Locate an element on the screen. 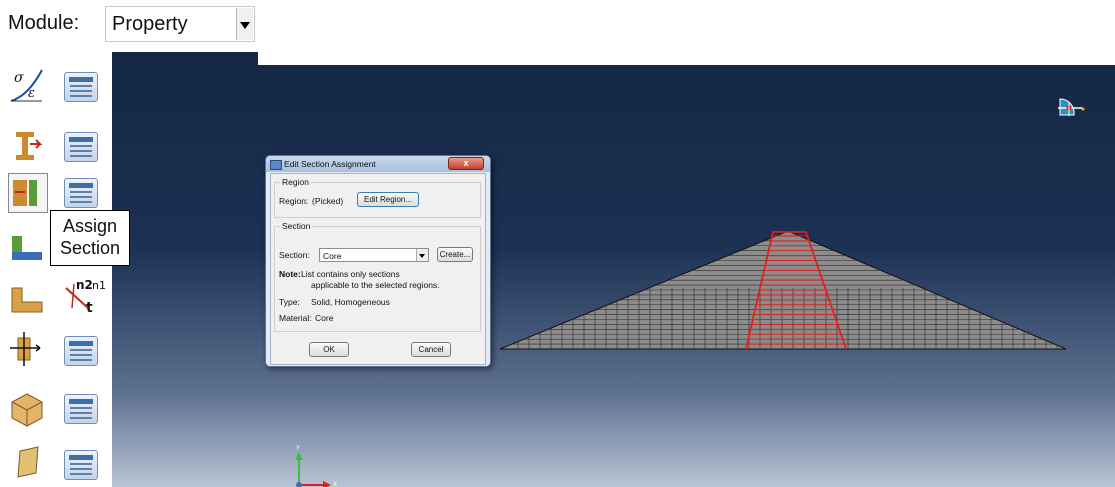 Image resolution: width=1115 pixels, height=487 pixels. assign-section-icon is located at coordinates (28, 193).